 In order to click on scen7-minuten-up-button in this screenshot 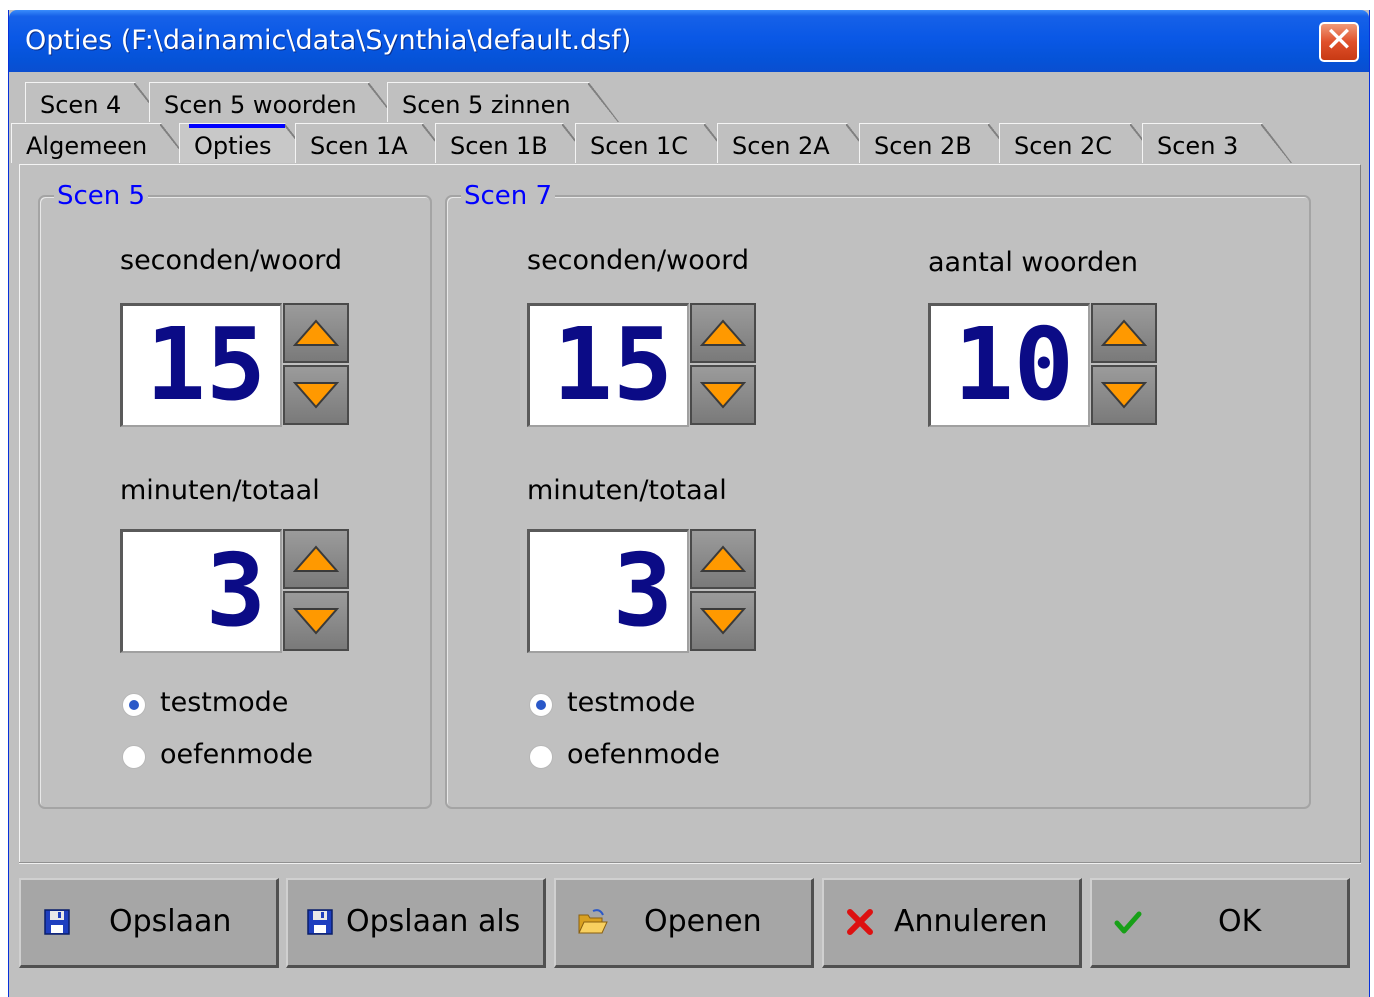, I will do `click(723, 559)`.